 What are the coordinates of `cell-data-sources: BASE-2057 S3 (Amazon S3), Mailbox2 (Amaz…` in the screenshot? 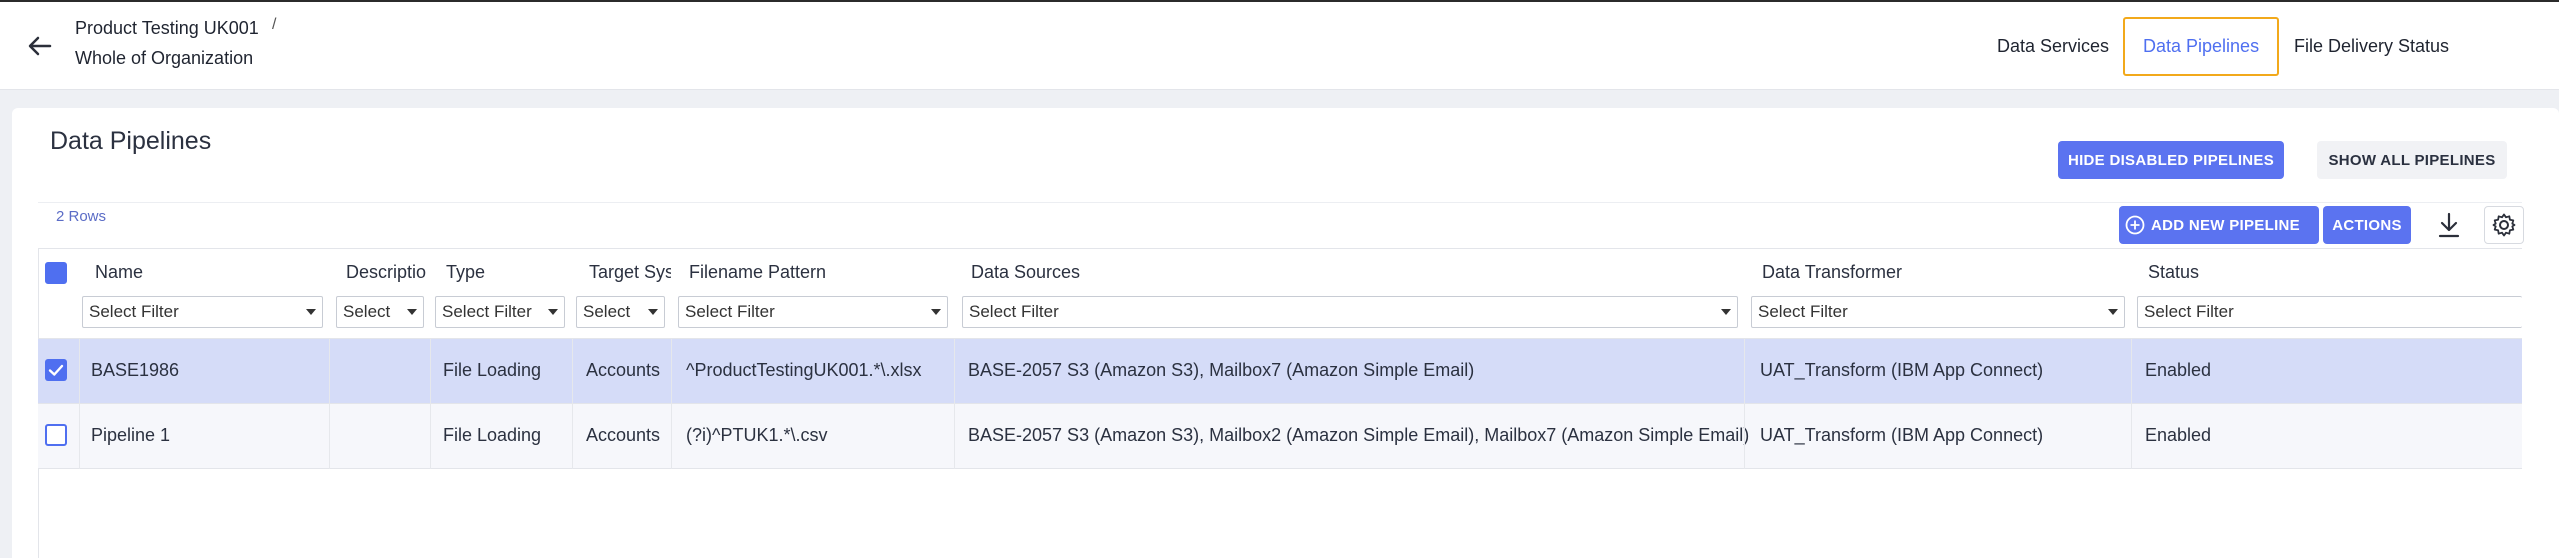 It's located at (1359, 435).